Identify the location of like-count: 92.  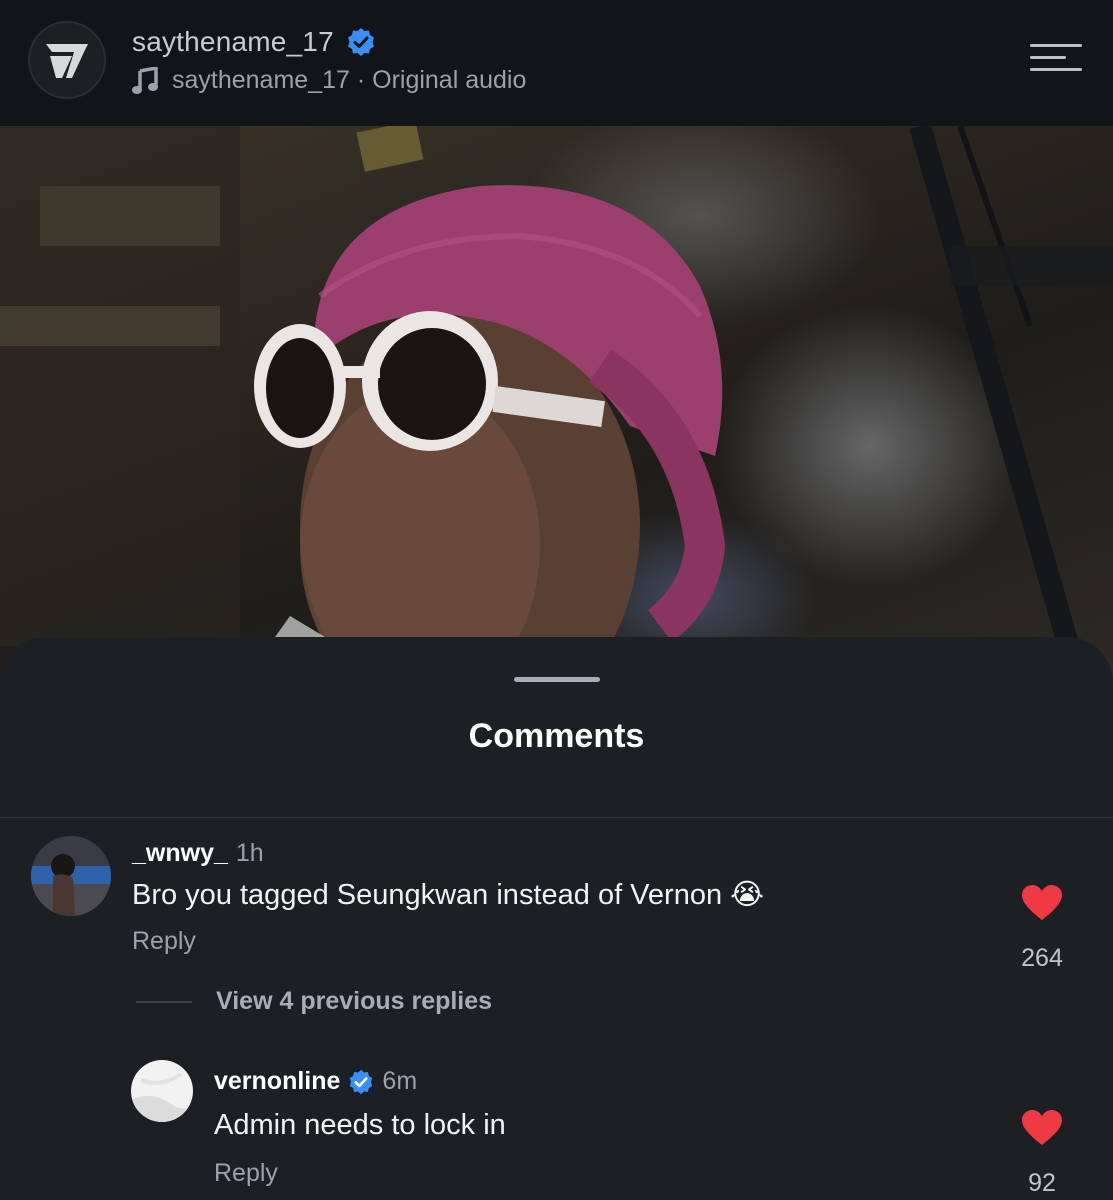
(1042, 1183).